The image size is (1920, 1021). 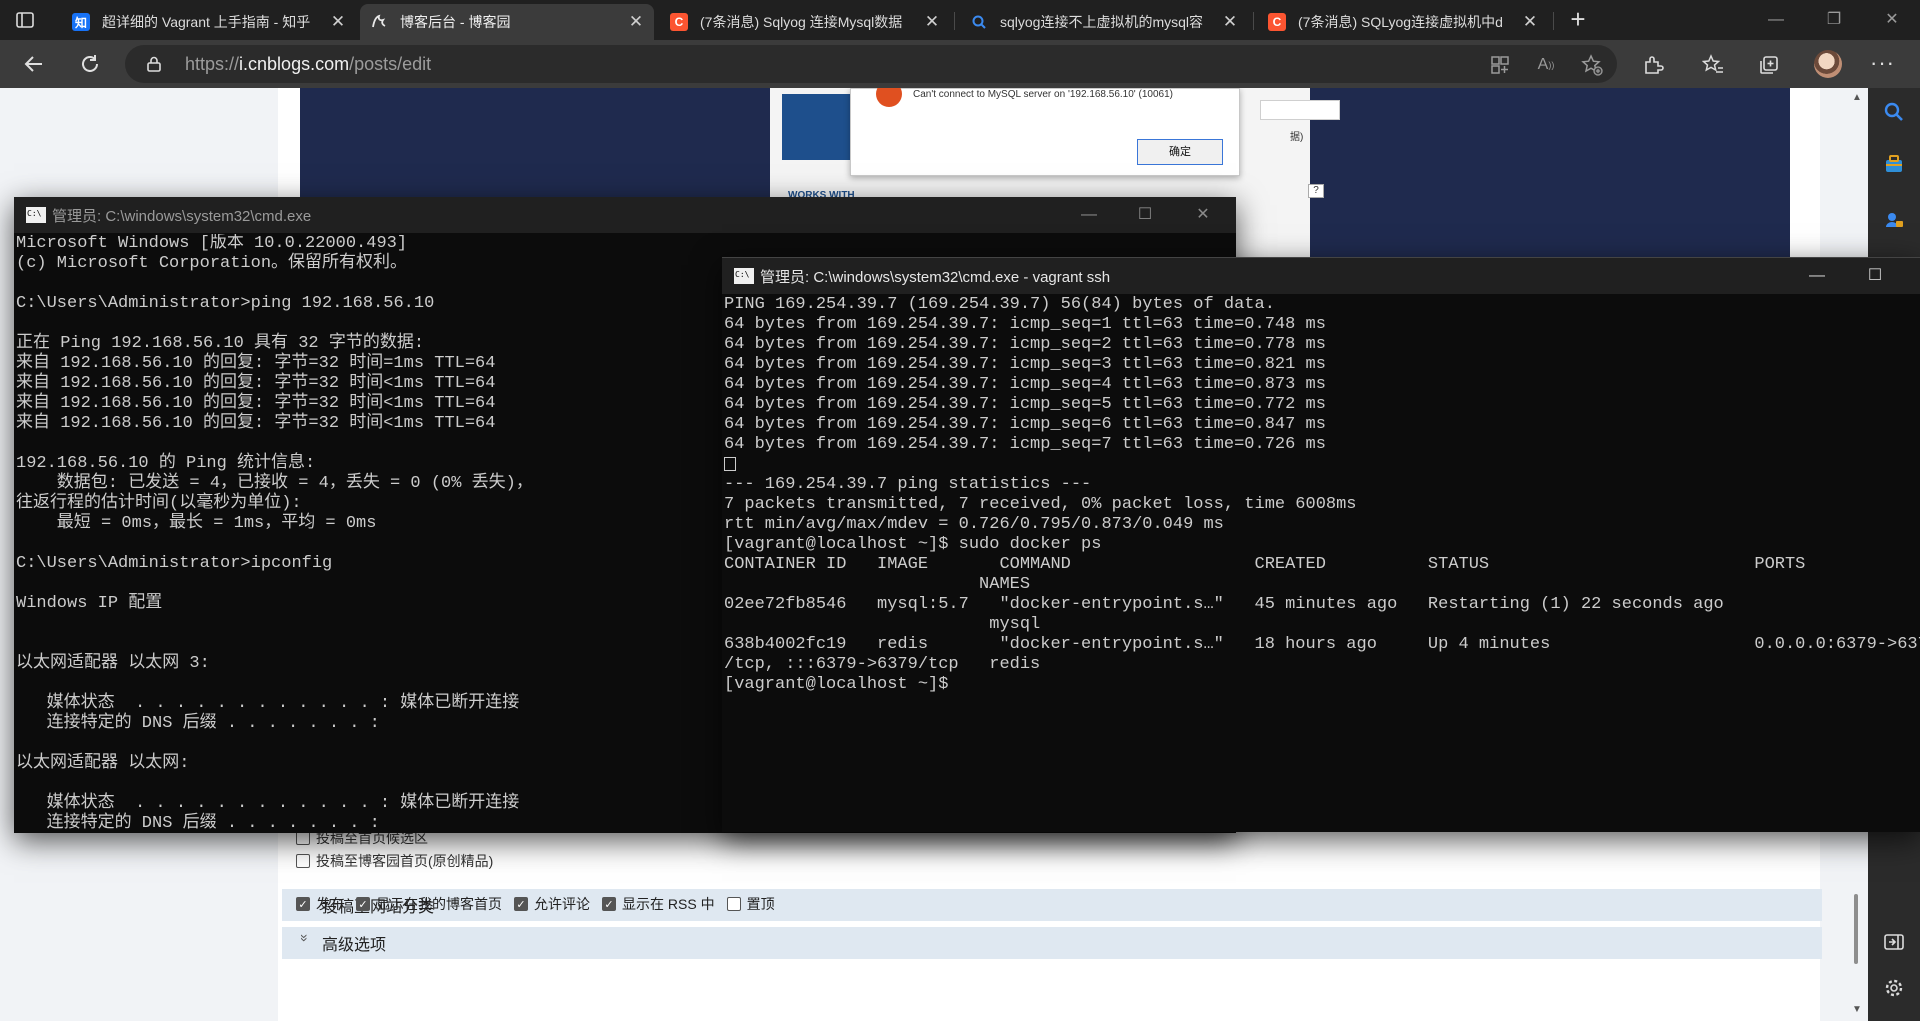 What do you see at coordinates (1828, 64) in the screenshot?
I see `profile-avatar` at bounding box center [1828, 64].